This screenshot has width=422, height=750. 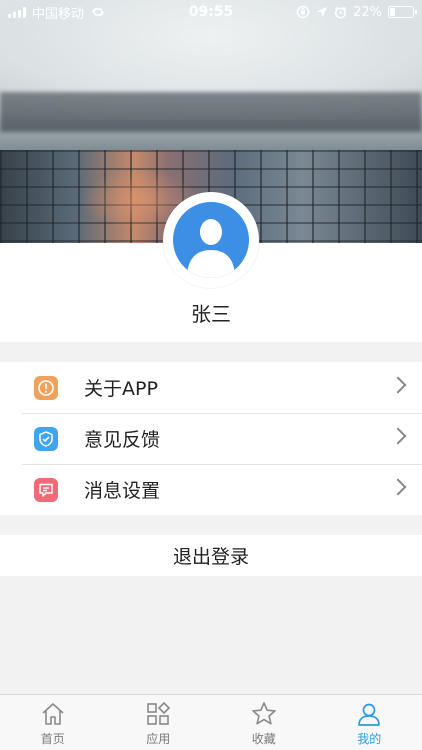 What do you see at coordinates (263, 713) in the screenshot?
I see `star-icon` at bounding box center [263, 713].